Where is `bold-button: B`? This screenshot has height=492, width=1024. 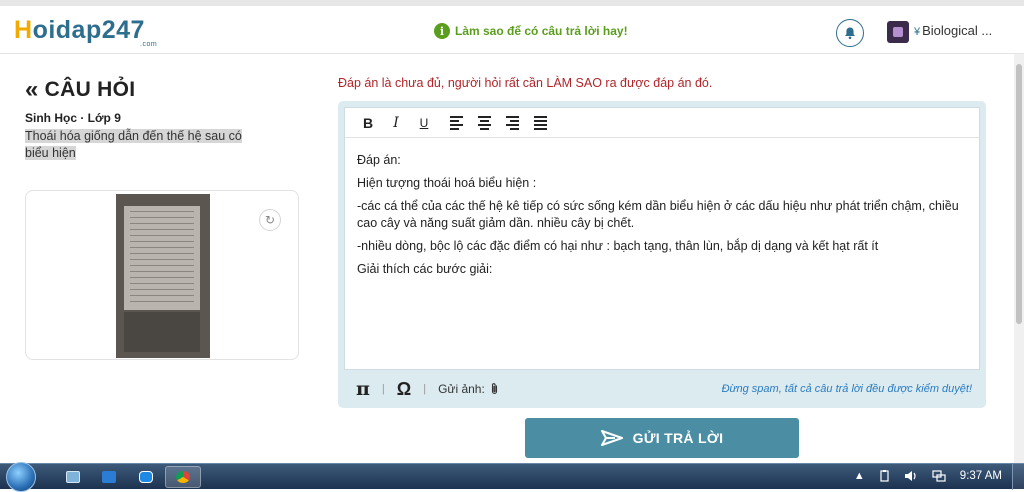
bold-button: B is located at coordinates (368, 123).